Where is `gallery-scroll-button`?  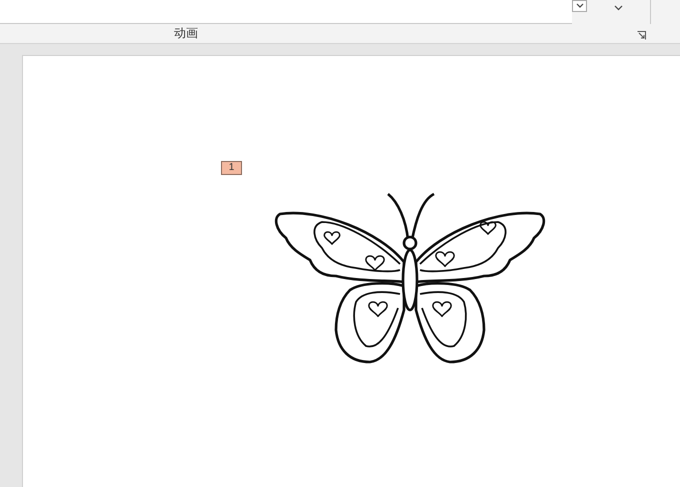 gallery-scroll-button is located at coordinates (579, 6).